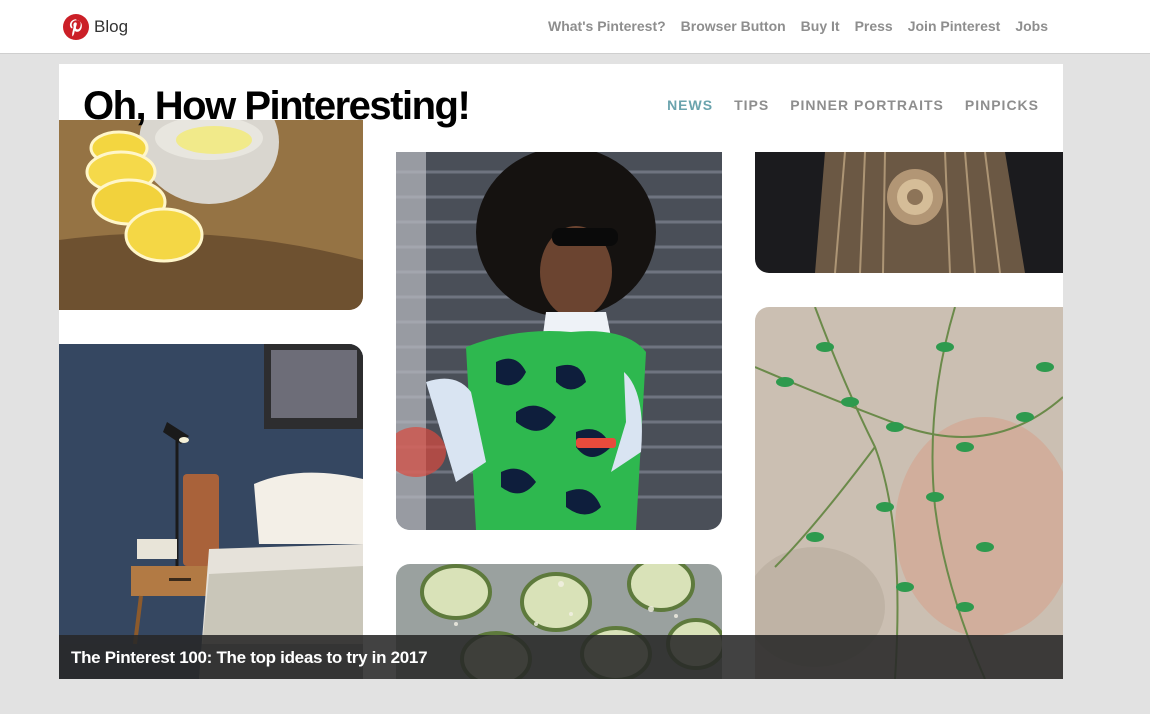 The width and height of the screenshot is (1150, 714). I want to click on bedroom-photo, so click(211, 511).